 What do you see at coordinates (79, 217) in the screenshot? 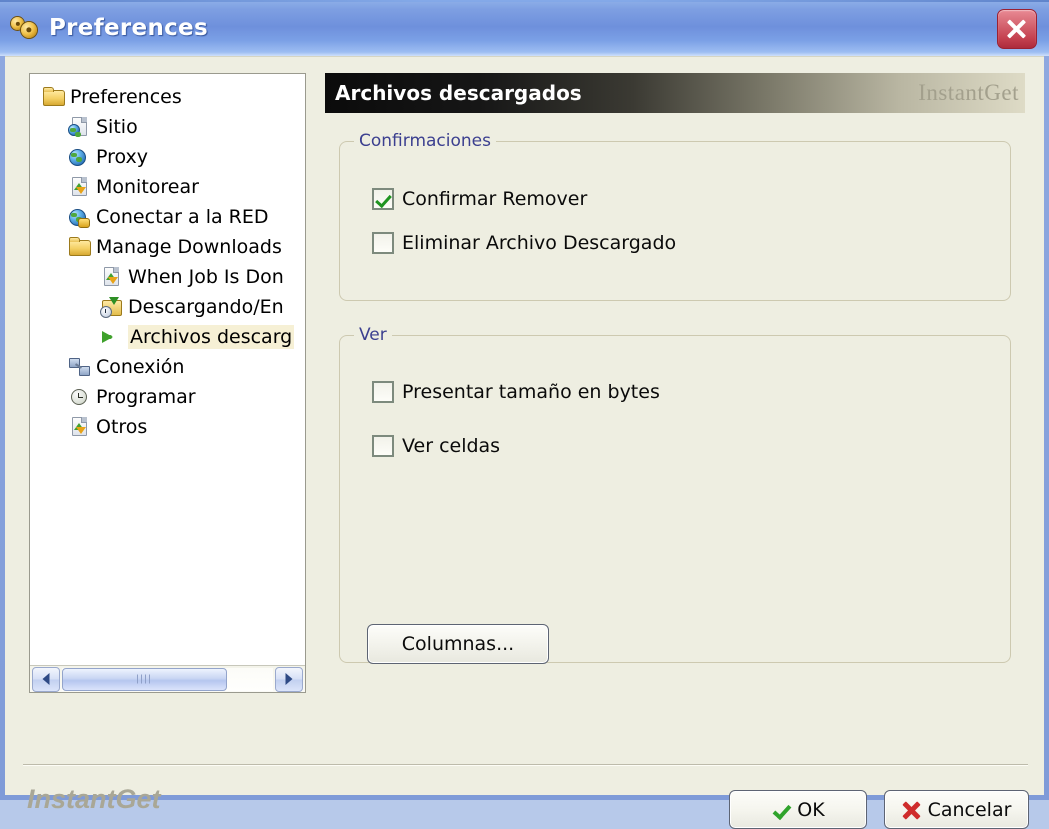
I see `globe-key-icon` at bounding box center [79, 217].